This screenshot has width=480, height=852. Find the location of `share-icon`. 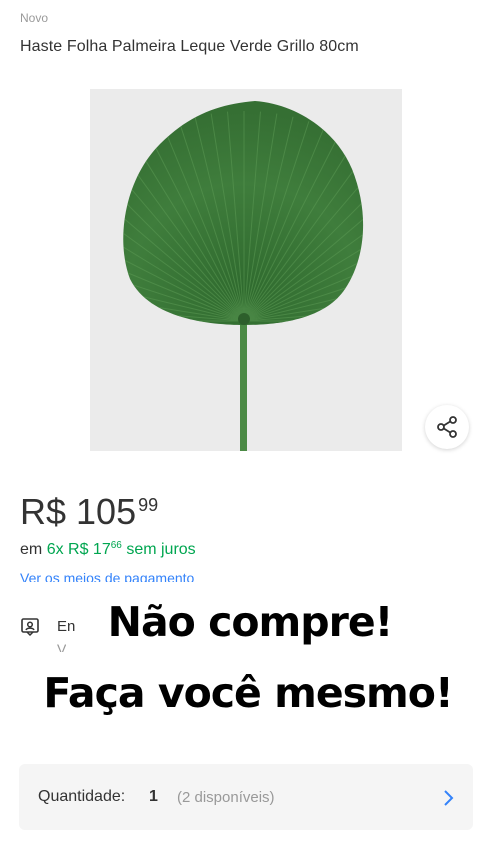

share-icon is located at coordinates (447, 427).